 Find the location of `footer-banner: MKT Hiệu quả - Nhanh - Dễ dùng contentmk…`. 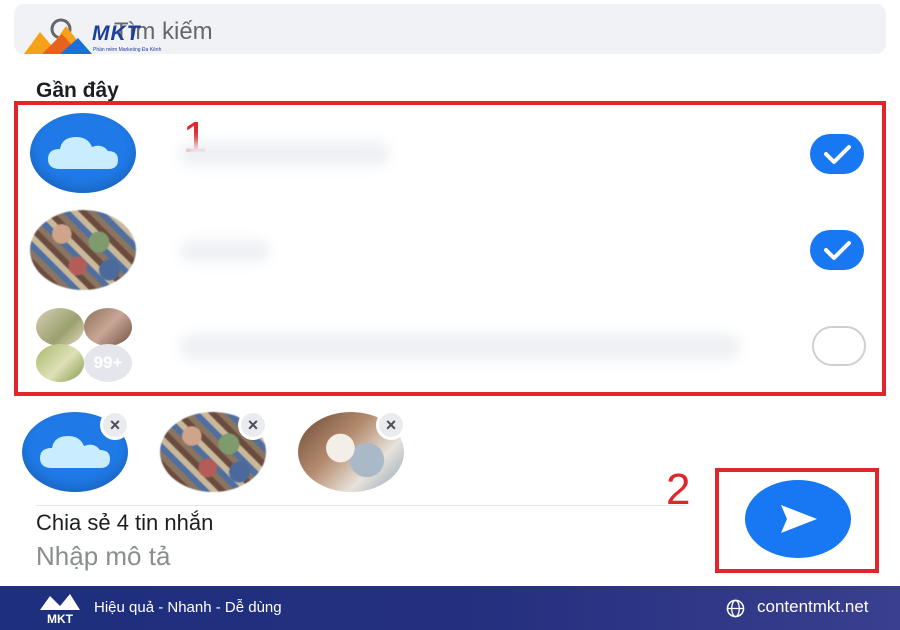

footer-banner: MKT Hiệu quả - Nhanh - Dễ dùng contentmk… is located at coordinates (450, 608).